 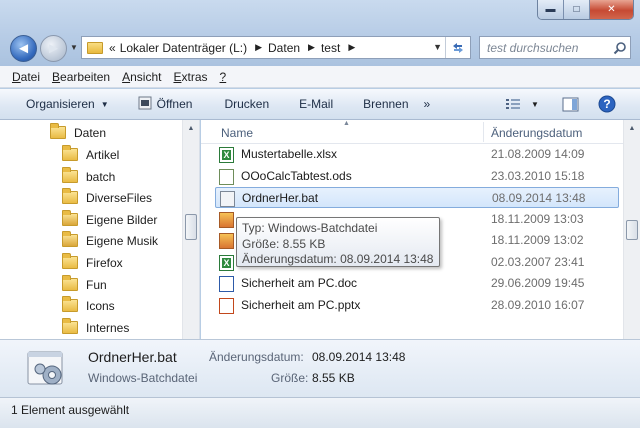 I want to click on menu-bearbeiten: Bearbeiten, so click(x=81, y=77).